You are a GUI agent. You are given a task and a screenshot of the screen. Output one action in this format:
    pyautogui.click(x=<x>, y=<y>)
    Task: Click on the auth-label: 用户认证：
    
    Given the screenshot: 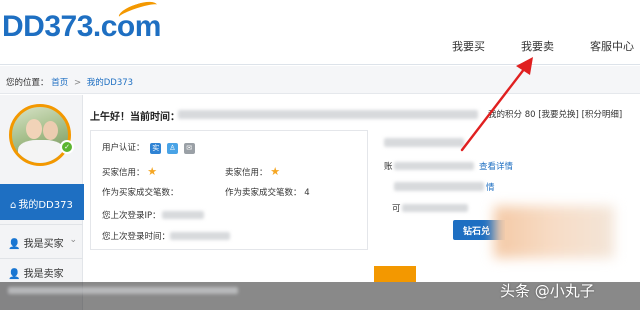 What is the action you would take?
    pyautogui.click(x=123, y=148)
    